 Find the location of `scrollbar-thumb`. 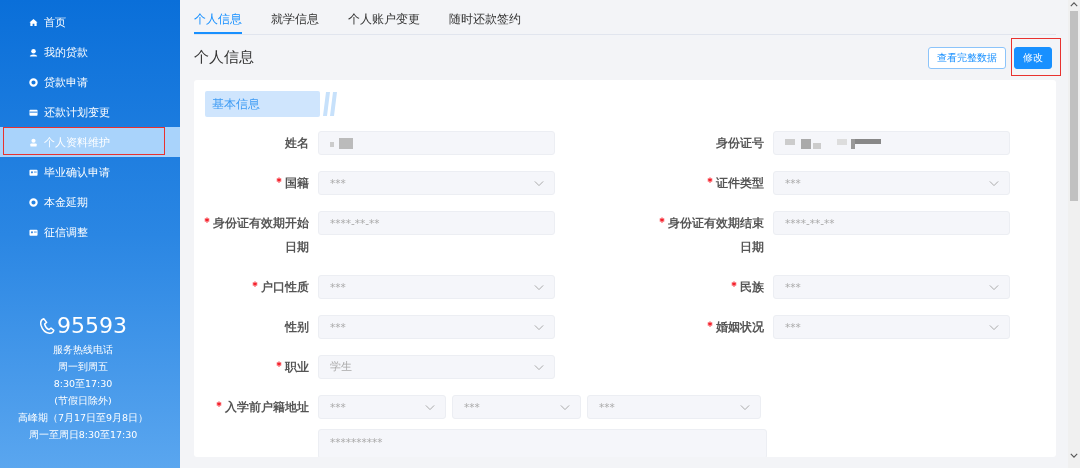

scrollbar-thumb is located at coordinates (1074, 106).